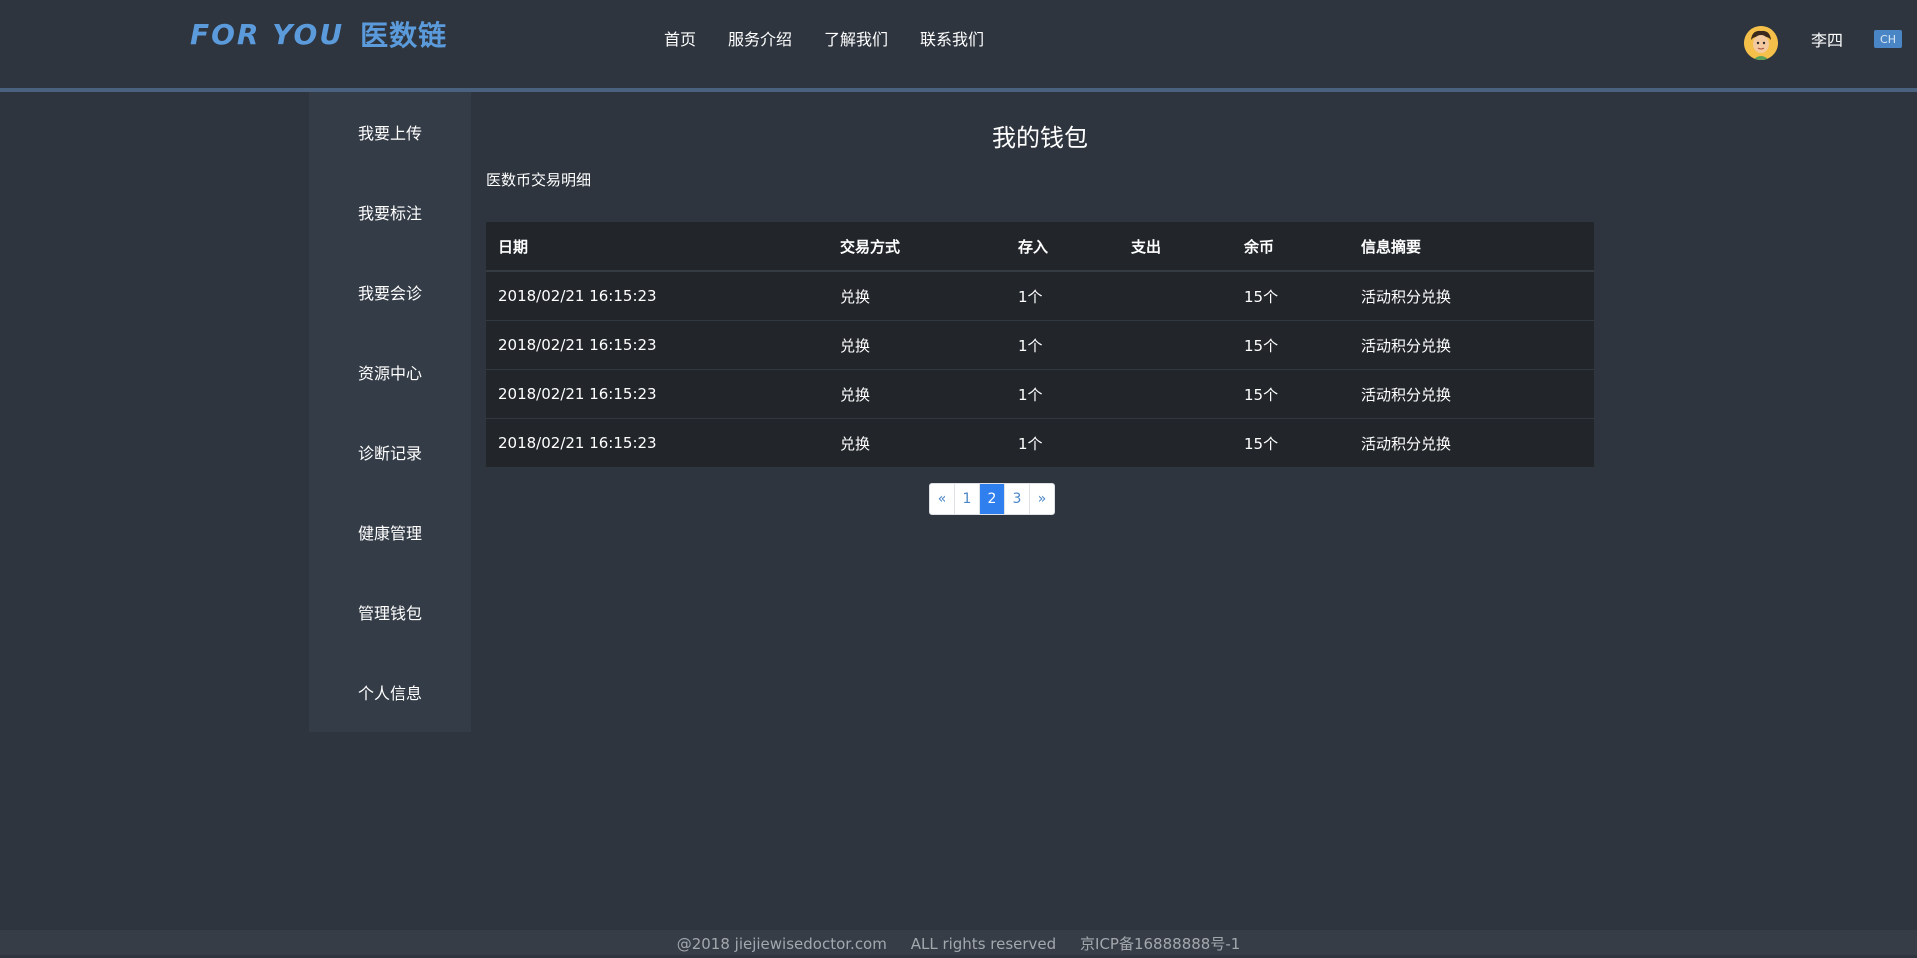  Describe the element at coordinates (856, 38) in the screenshot. I see `nav-item-about: 了解我们` at that location.